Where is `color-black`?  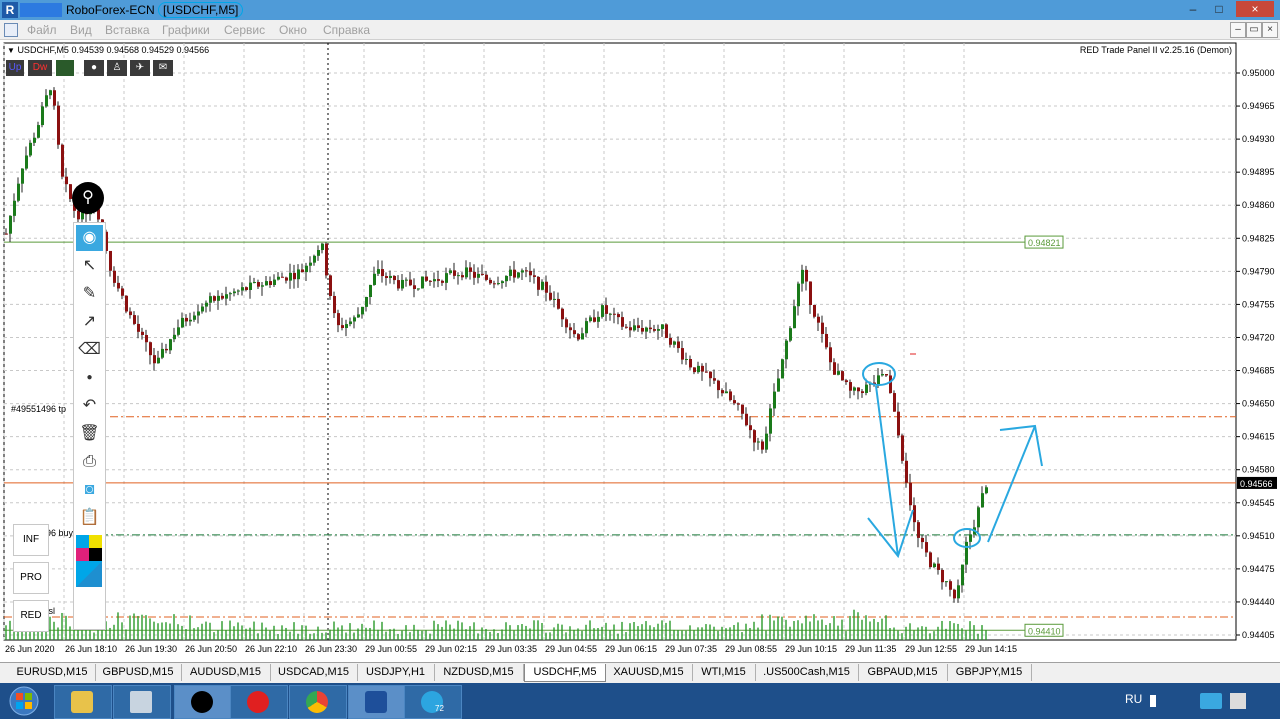
color-black is located at coordinates (95, 554).